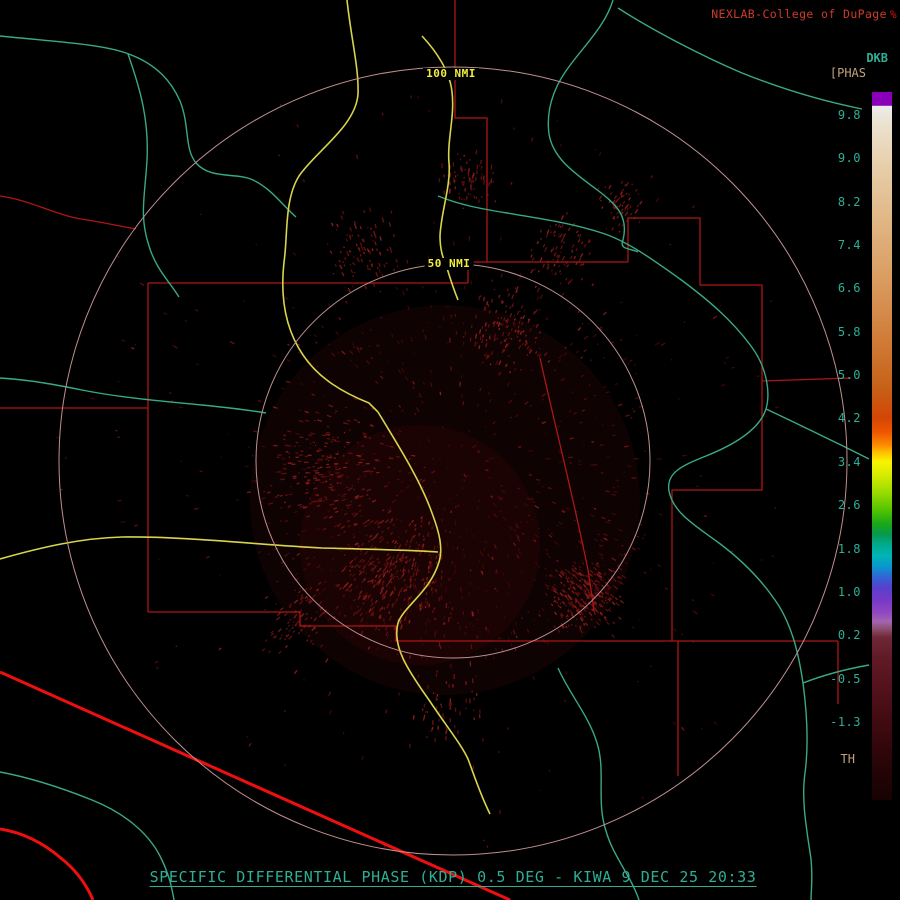 This screenshot has height=900, width=900. I want to click on colorbar-tick: 2.6, so click(849, 505).